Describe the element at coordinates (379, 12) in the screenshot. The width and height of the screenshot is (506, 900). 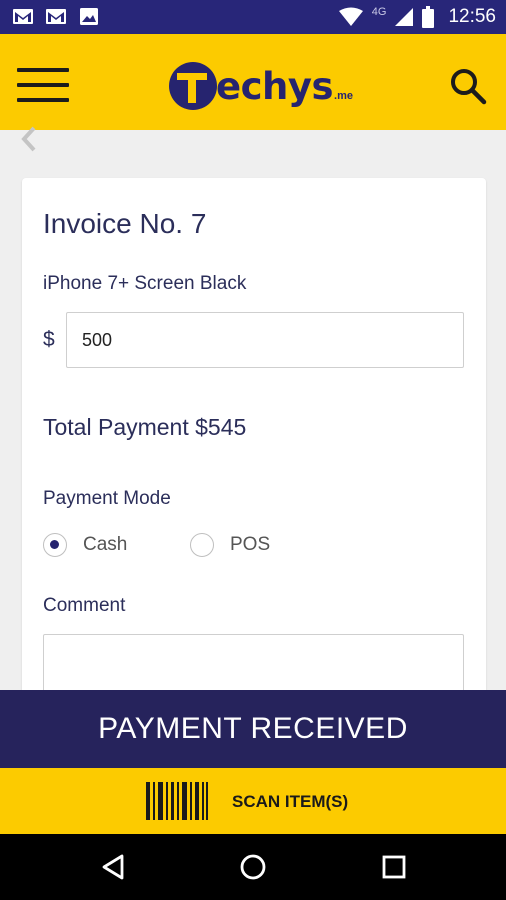
I see `network-type: 4G` at that location.